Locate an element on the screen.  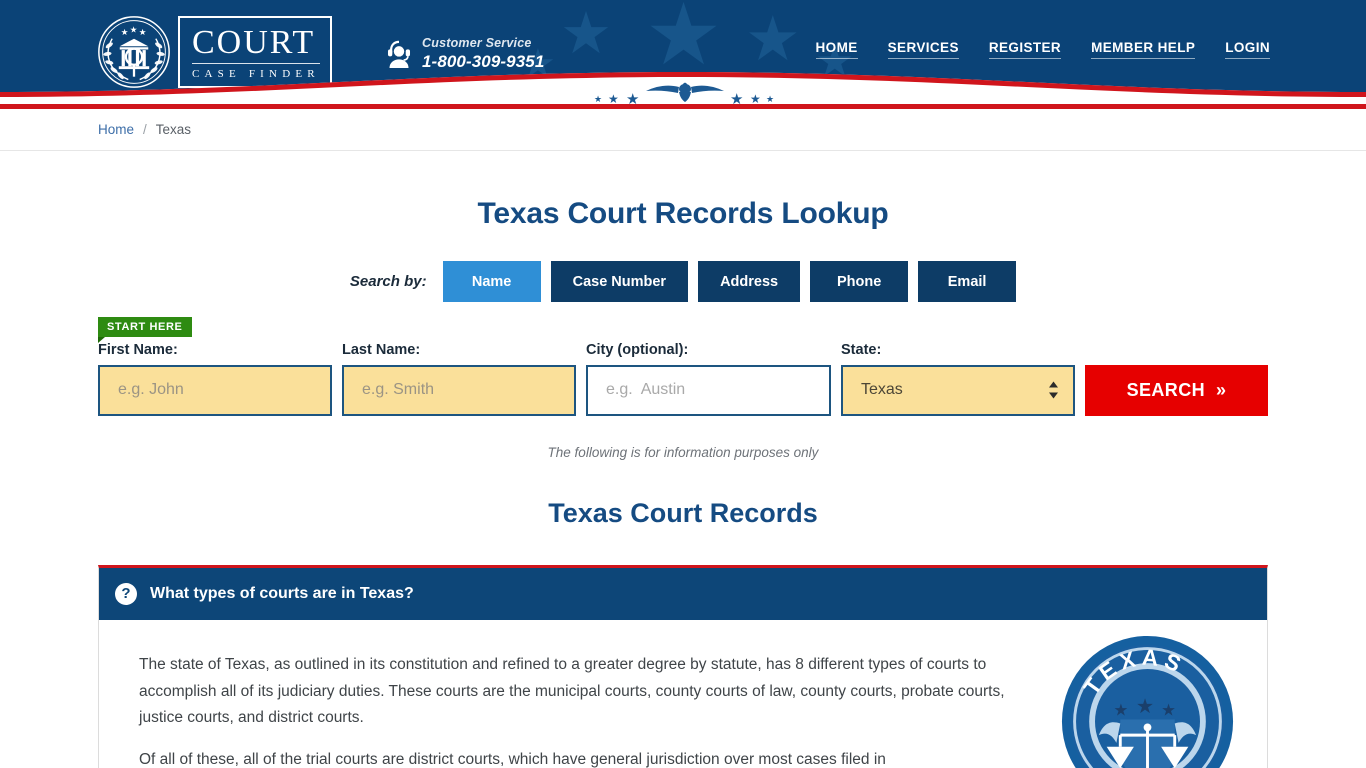
last-name-label: Last Name: is located at coordinates (381, 350).